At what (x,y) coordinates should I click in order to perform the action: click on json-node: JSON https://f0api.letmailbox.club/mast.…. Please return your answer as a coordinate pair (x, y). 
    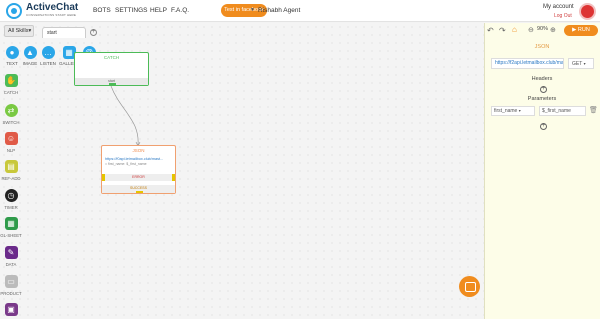
    Looking at the image, I should click on (138, 169).